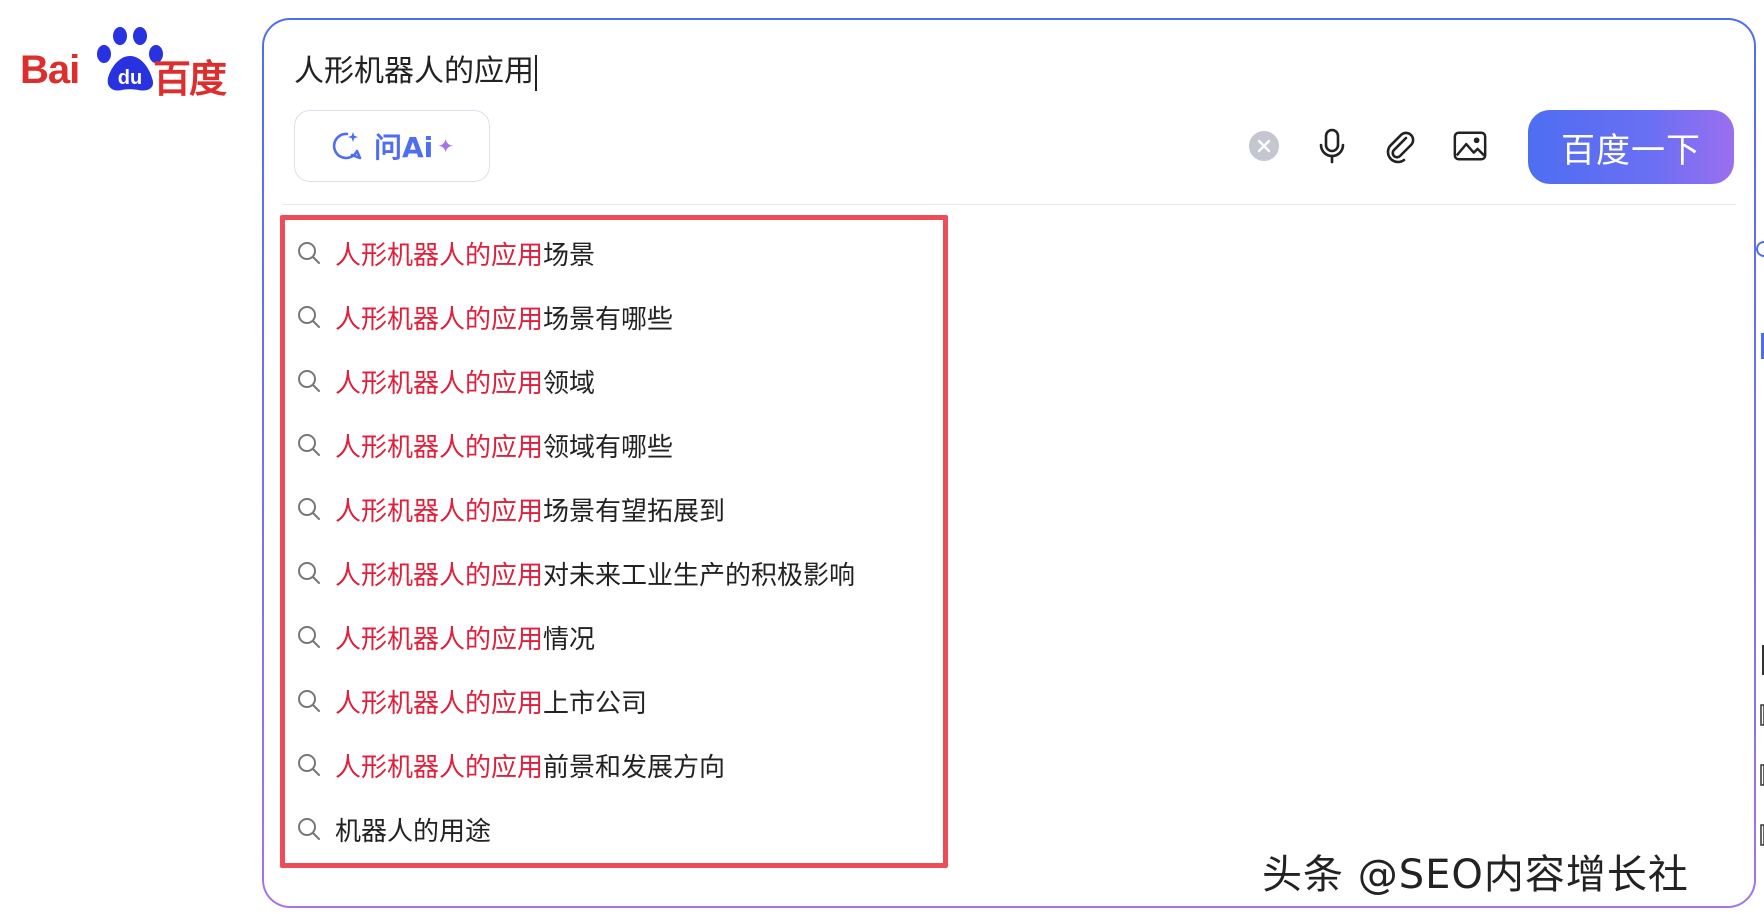 This screenshot has height=914, width=1764. Describe the element at coordinates (414, 71) in the screenshot. I see `search-query-text: 人形机器人的应用` at that location.